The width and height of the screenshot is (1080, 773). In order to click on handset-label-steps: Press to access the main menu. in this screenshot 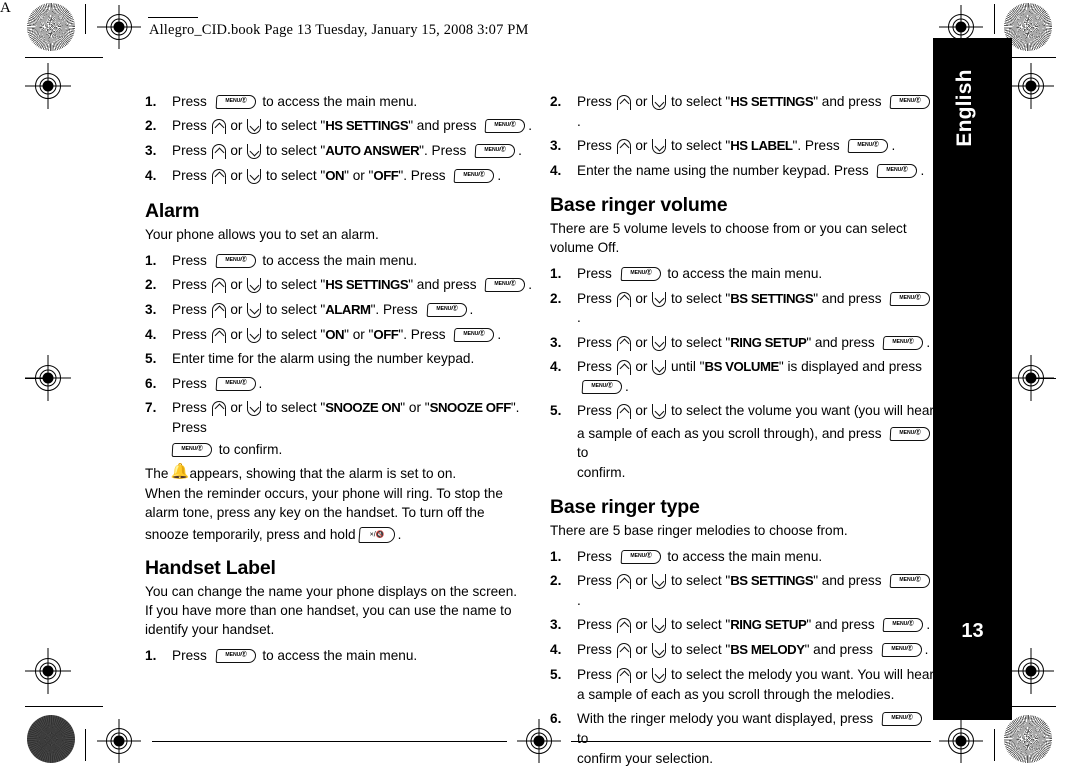, I will do `click(340, 656)`.